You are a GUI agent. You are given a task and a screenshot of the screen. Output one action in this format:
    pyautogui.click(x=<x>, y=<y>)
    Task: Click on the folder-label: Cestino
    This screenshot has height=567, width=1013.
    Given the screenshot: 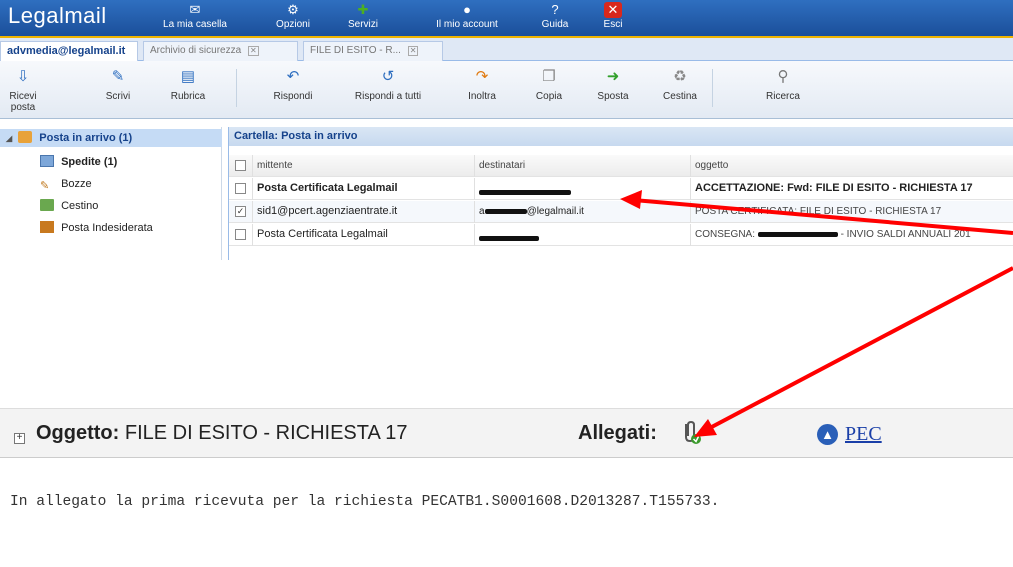 What is the action you would take?
    pyautogui.click(x=80, y=206)
    